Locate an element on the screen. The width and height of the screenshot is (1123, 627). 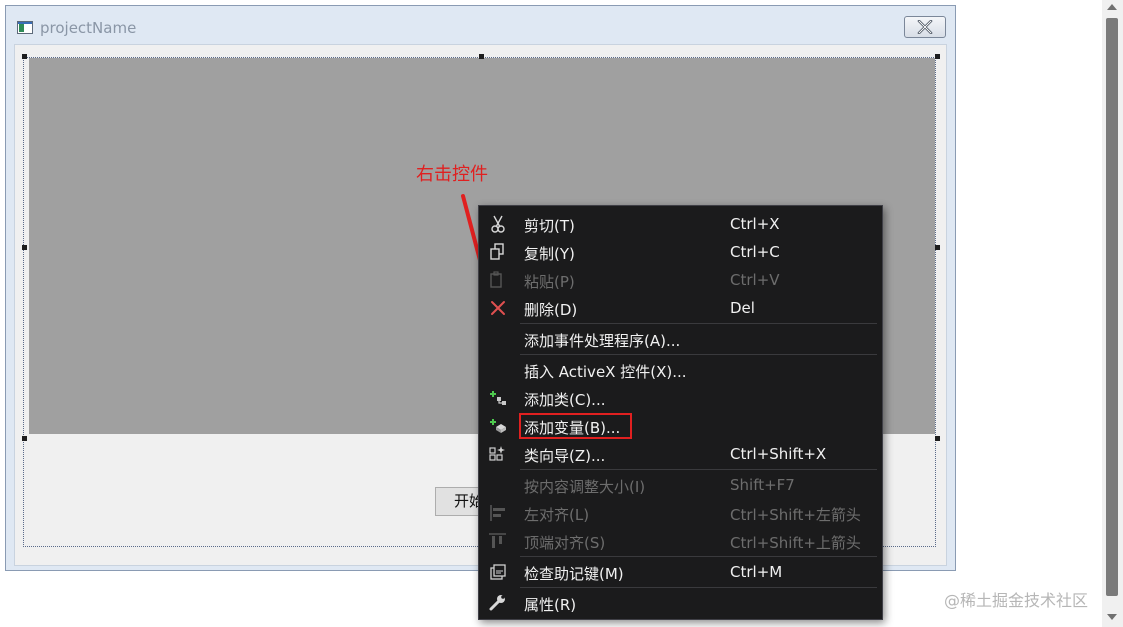
paste-icon is located at coordinates (496, 279).